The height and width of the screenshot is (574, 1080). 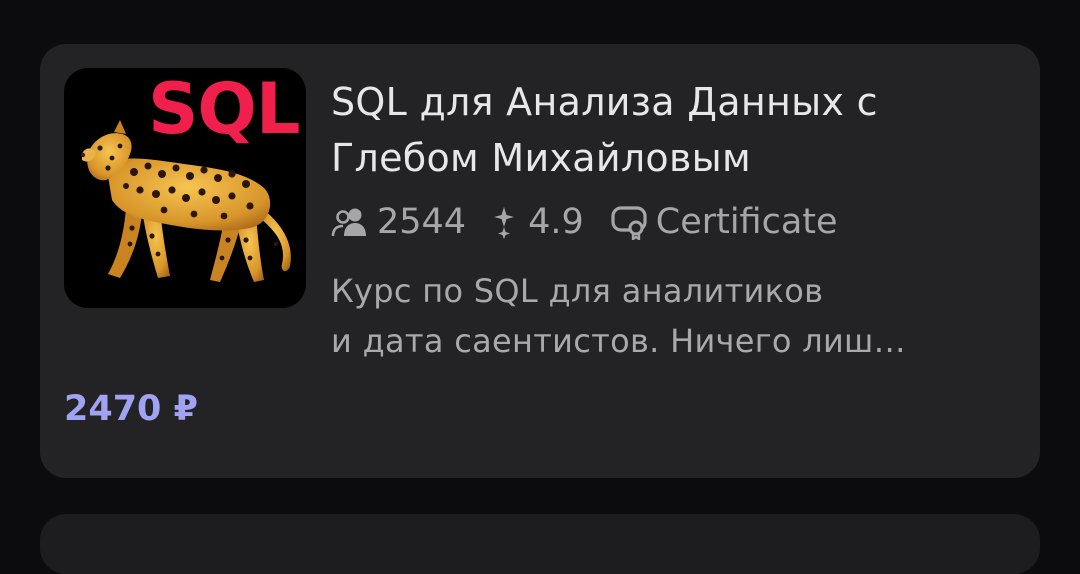 What do you see at coordinates (577, 291) in the screenshot?
I see `description-line: Курс по SQL для аналитиков` at bounding box center [577, 291].